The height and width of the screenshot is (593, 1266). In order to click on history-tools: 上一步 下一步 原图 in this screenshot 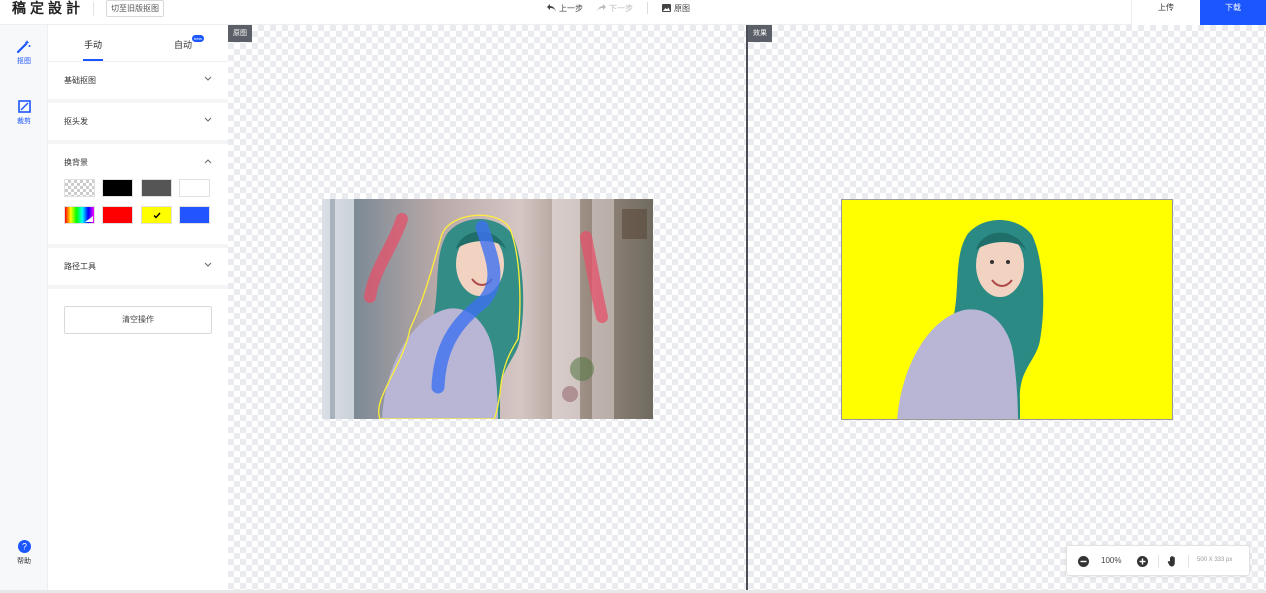, I will do `click(625, 8)`.